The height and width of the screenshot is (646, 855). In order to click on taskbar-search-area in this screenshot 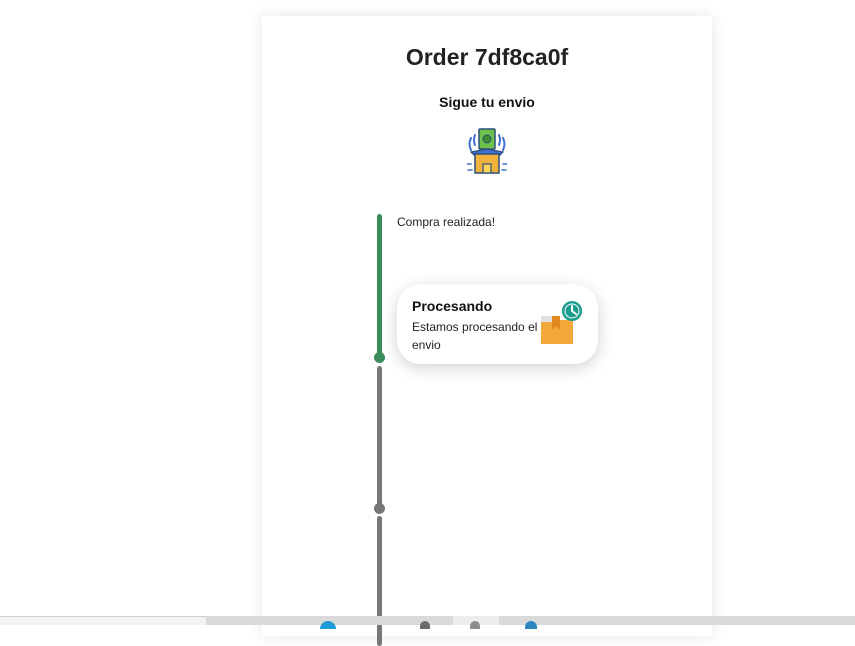, I will do `click(103, 620)`.